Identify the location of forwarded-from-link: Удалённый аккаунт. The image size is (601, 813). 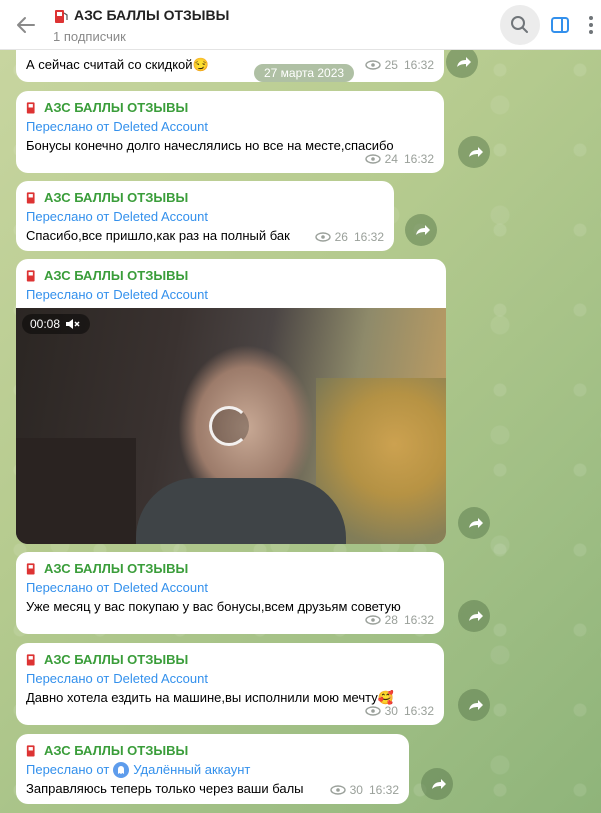
(191, 769).